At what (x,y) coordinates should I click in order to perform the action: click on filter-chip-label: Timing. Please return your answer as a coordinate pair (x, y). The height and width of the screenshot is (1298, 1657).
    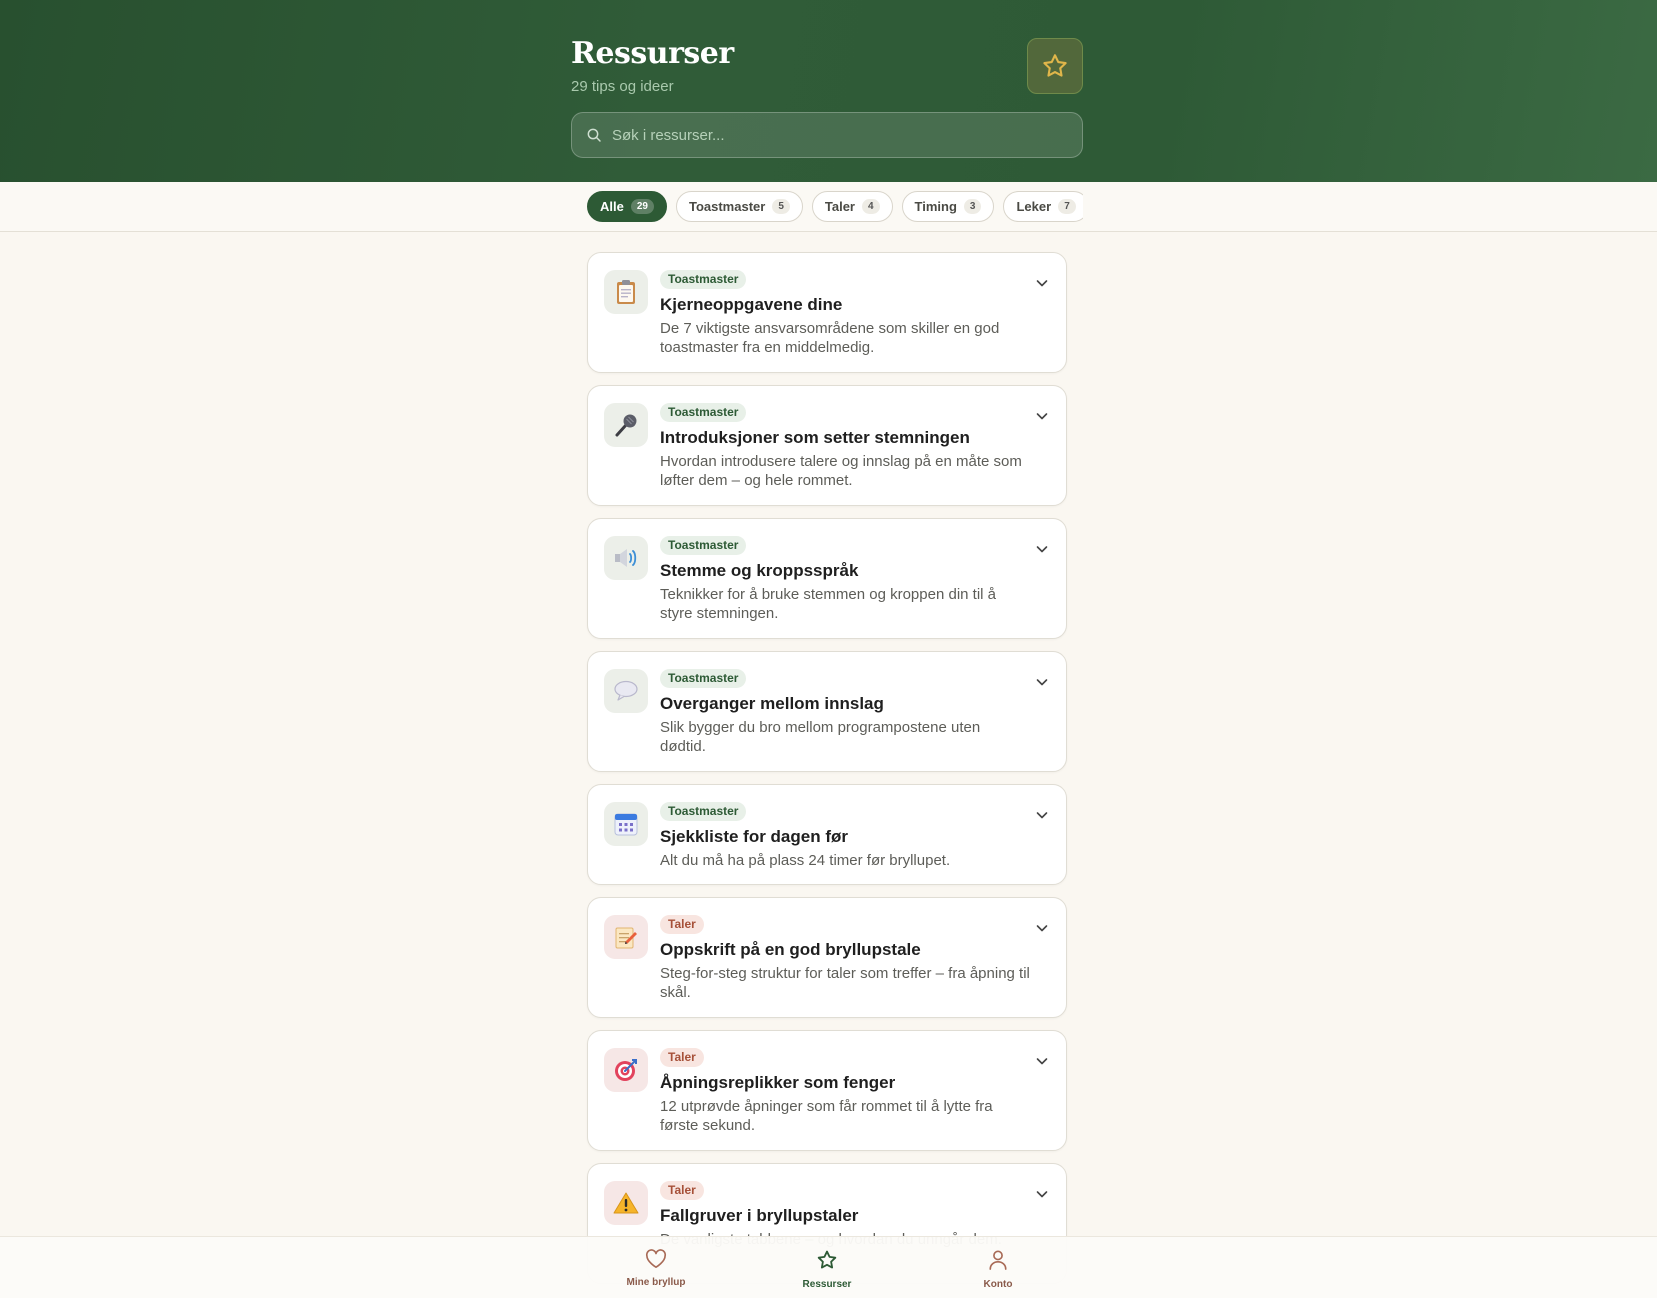
    Looking at the image, I should click on (935, 206).